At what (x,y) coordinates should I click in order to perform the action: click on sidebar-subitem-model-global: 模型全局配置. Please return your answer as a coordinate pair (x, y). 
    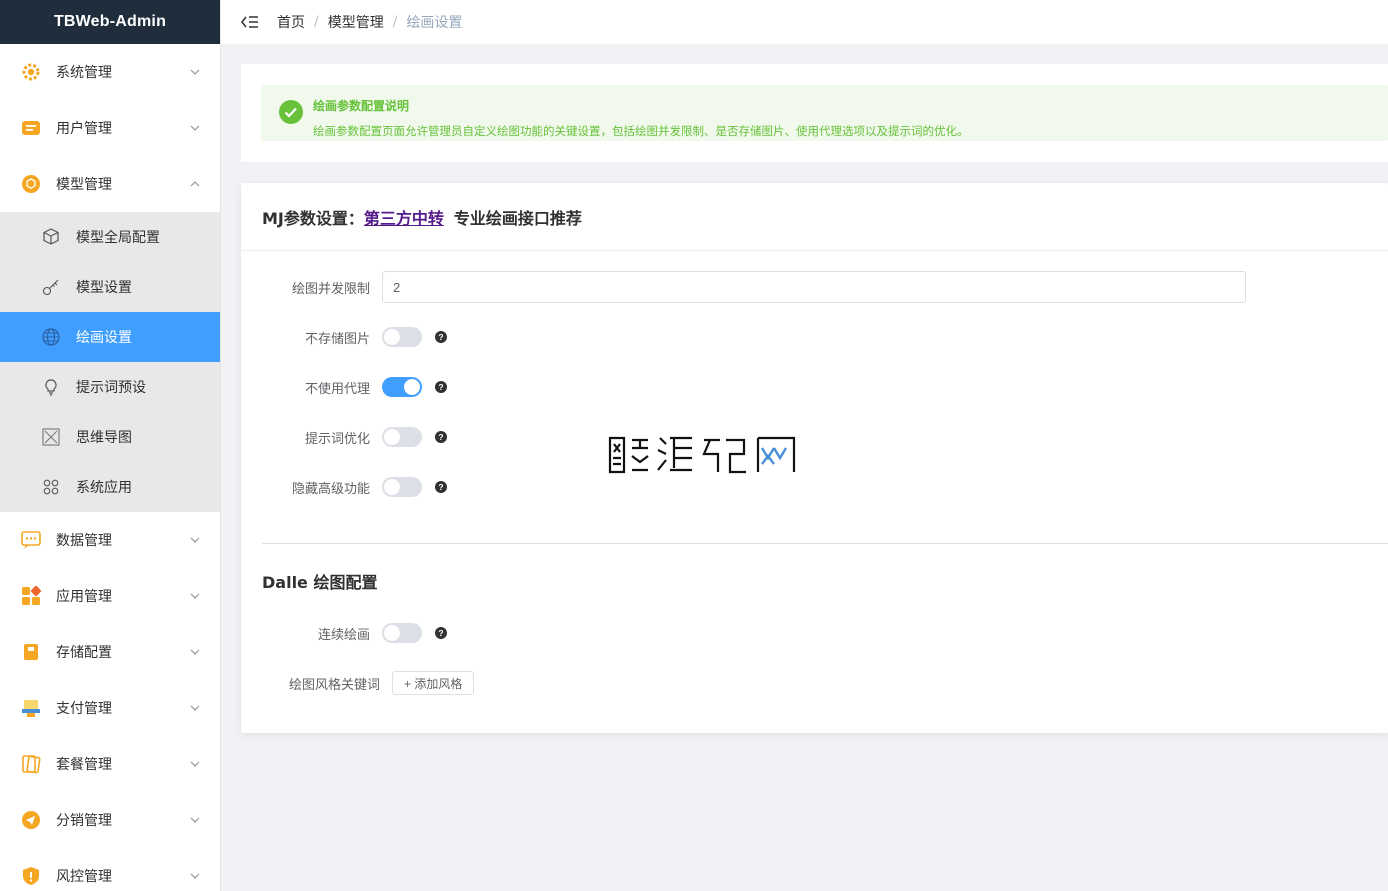
    Looking at the image, I should click on (110, 237).